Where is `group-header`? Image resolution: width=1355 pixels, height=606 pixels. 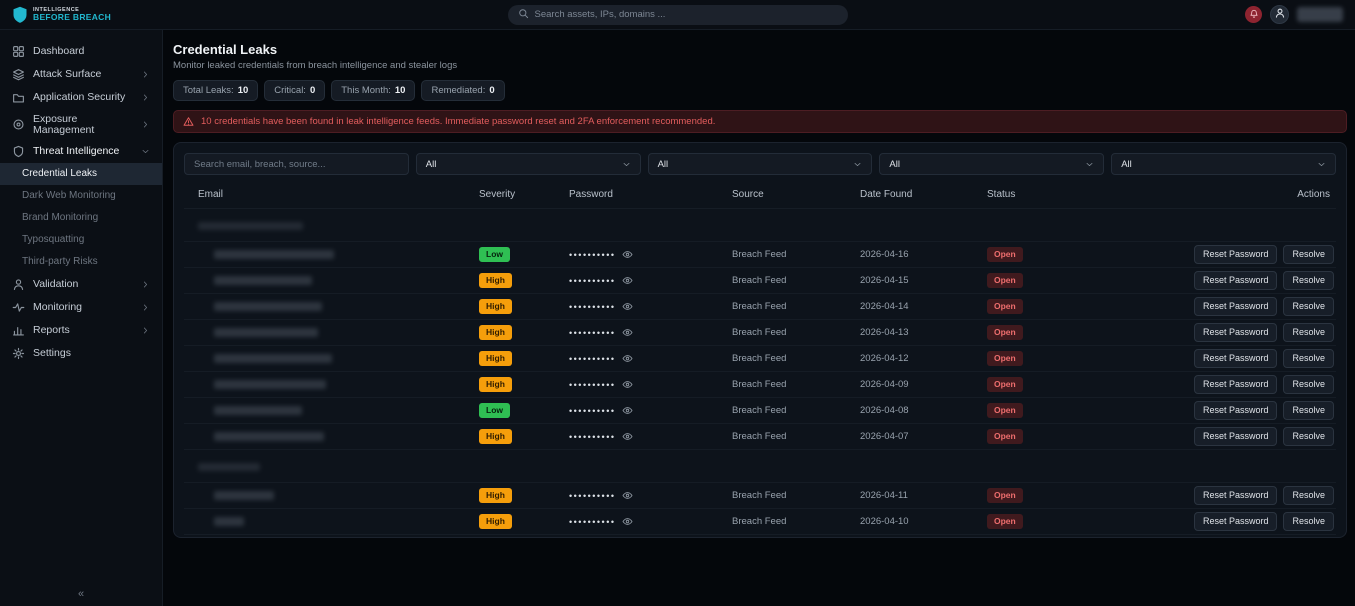 group-header is located at coordinates (760, 466).